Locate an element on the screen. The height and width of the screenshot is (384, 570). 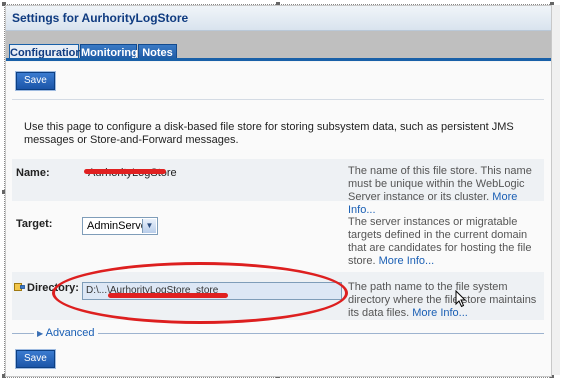
tab-underline is located at coordinates (278, 59).